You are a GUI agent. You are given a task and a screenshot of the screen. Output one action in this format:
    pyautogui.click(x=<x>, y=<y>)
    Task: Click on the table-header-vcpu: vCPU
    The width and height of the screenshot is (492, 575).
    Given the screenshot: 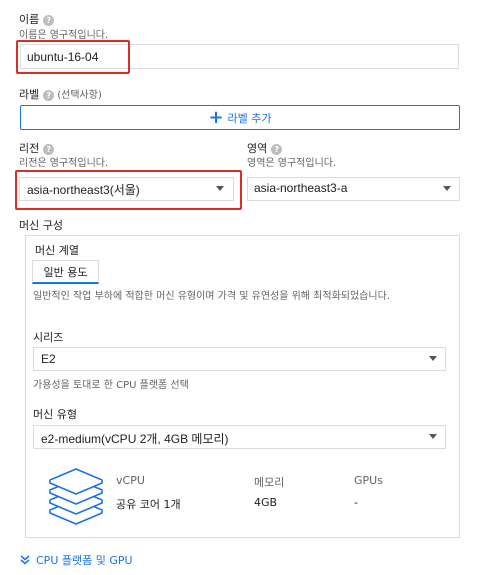 What is the action you would take?
    pyautogui.click(x=130, y=480)
    